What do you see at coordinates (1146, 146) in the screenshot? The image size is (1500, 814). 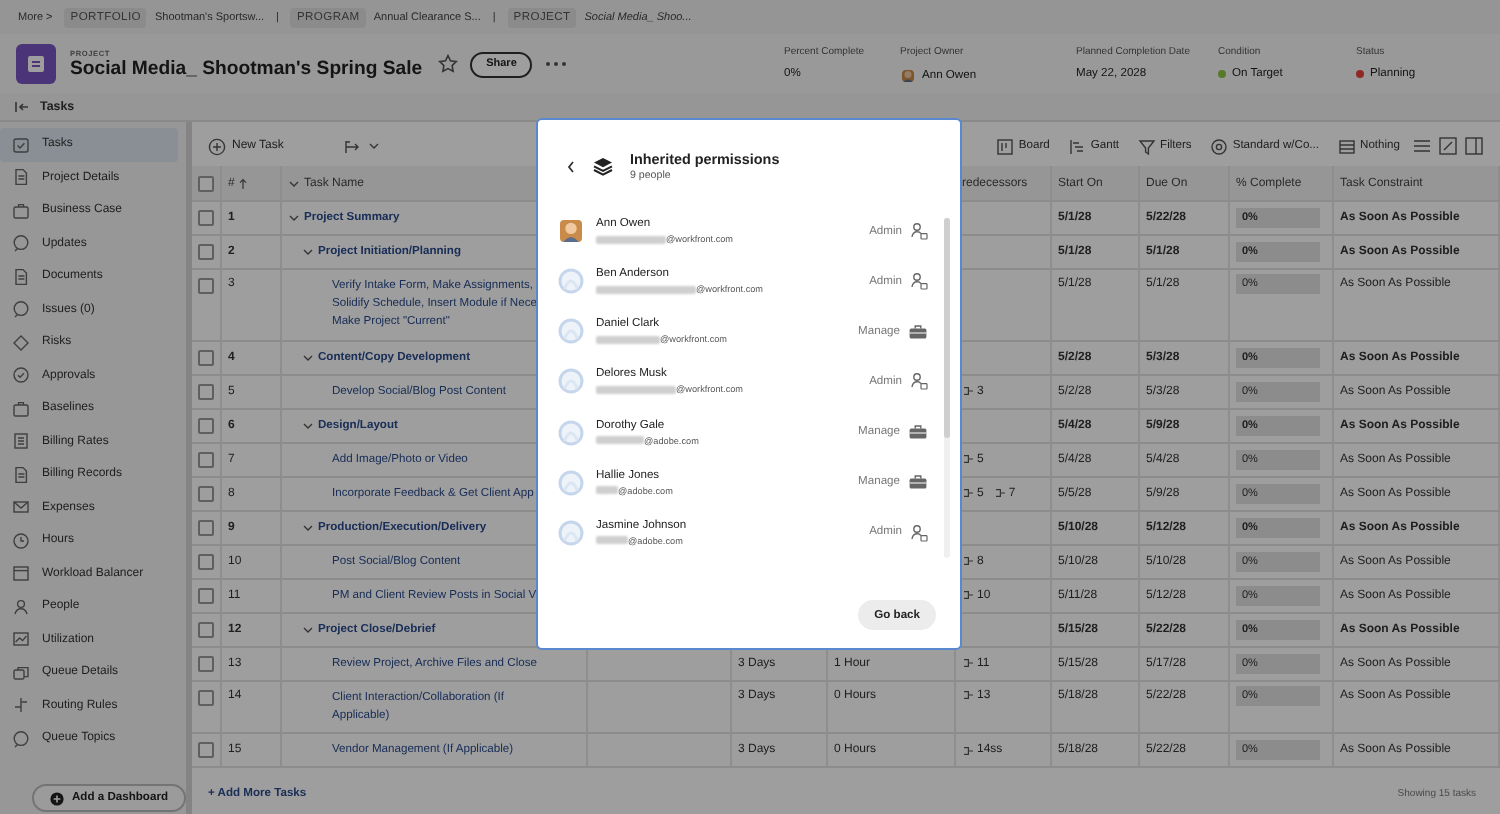 I see `filter-icon` at bounding box center [1146, 146].